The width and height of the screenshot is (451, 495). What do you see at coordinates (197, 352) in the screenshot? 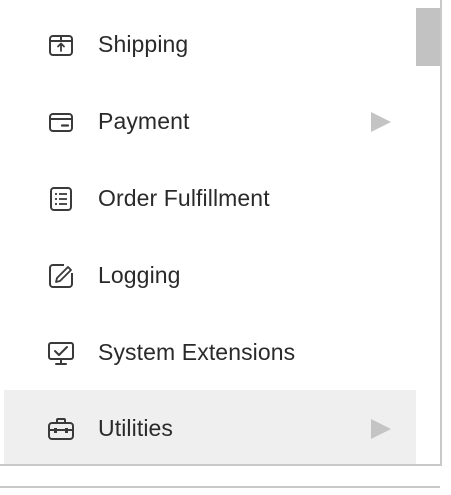
I see `menu-item-label: System Extensions` at bounding box center [197, 352].